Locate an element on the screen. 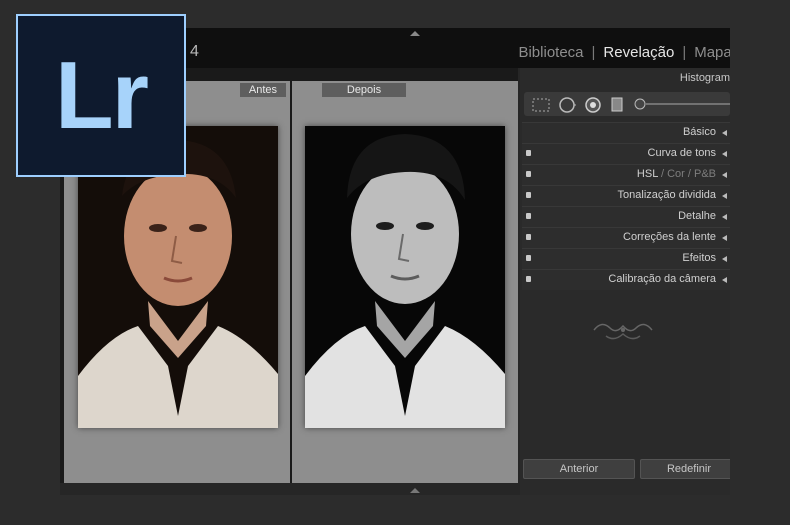 Image resolution: width=790 pixels, height=525 pixels. section-label-text: Correções da lente is located at coordinates (669, 237).